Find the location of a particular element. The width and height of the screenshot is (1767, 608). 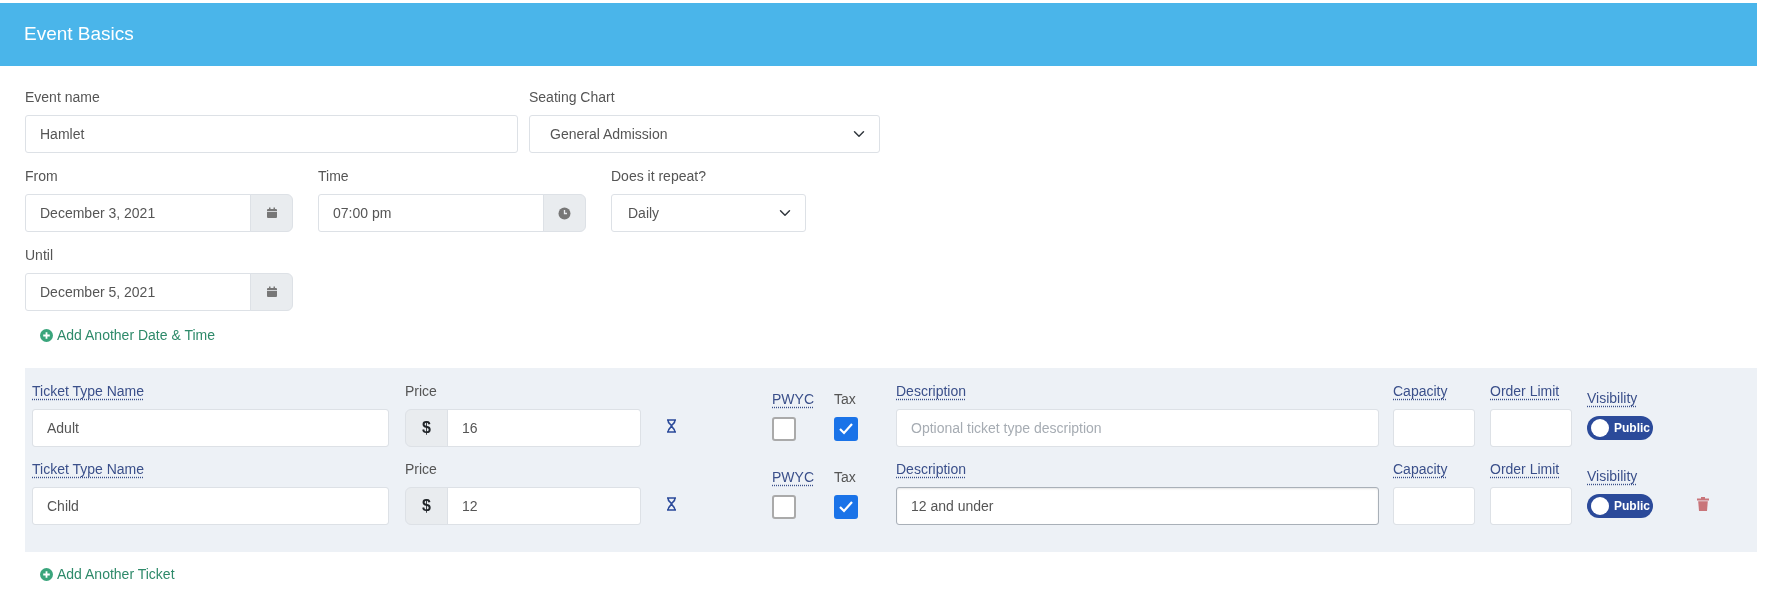

trash-icon is located at coordinates (1703, 504).